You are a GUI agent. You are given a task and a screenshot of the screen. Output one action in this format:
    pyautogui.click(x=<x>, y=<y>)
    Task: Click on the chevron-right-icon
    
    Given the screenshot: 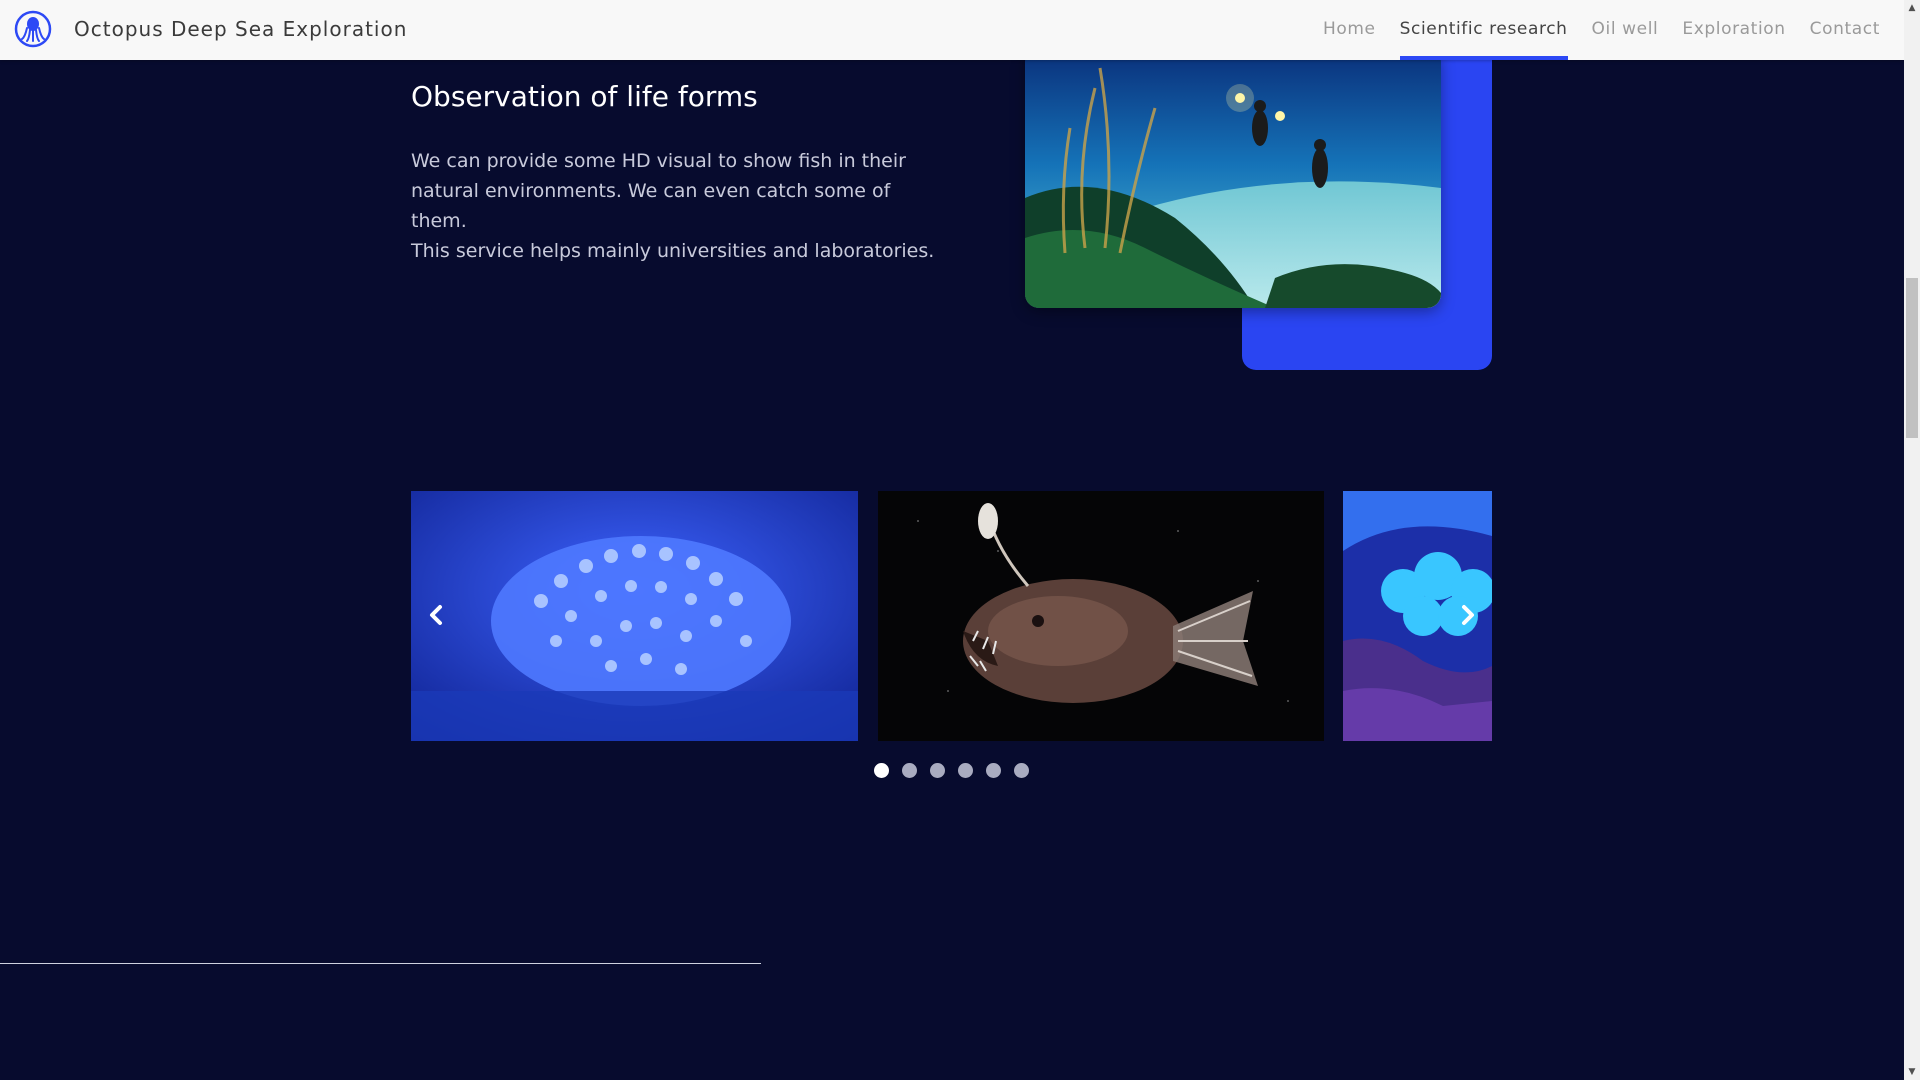 What is the action you would take?
    pyautogui.click(x=1468, y=615)
    